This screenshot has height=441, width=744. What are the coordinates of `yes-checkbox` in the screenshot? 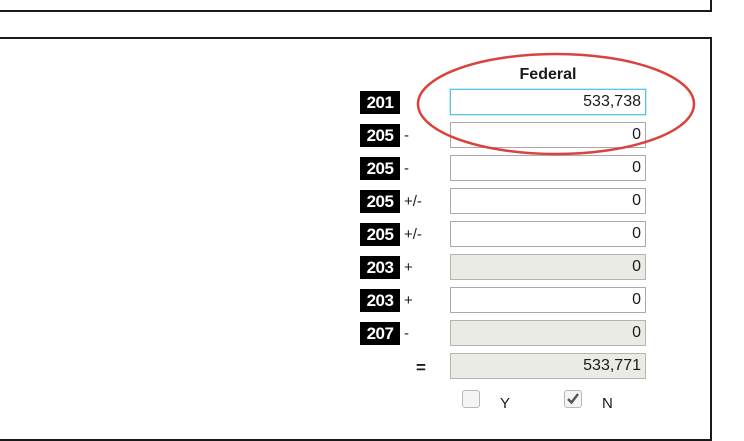 It's located at (471, 399).